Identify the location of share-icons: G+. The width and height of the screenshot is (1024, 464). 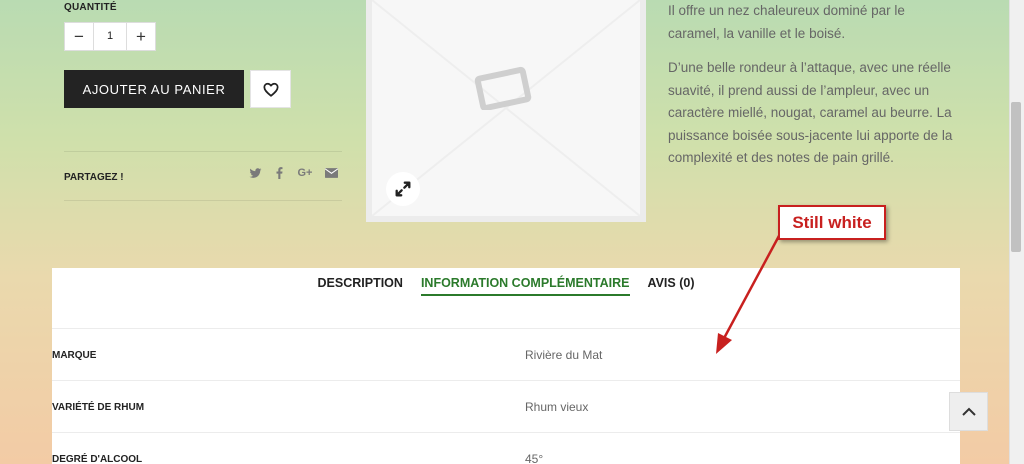
(293, 173).